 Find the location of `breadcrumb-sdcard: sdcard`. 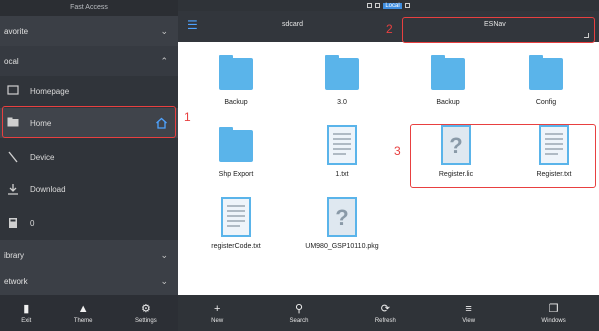

breadcrumb-sdcard: sdcard is located at coordinates (292, 24).